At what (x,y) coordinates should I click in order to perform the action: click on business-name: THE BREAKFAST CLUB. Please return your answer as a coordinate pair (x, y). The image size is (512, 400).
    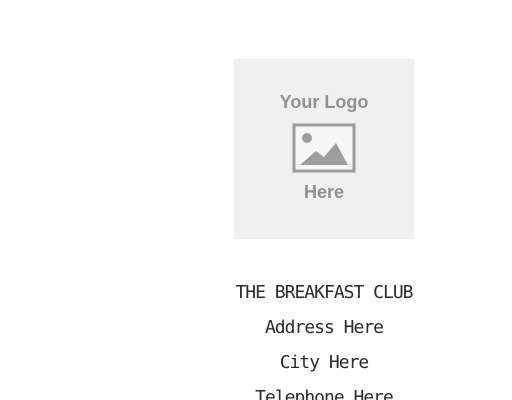
    Looking at the image, I should click on (324, 292).